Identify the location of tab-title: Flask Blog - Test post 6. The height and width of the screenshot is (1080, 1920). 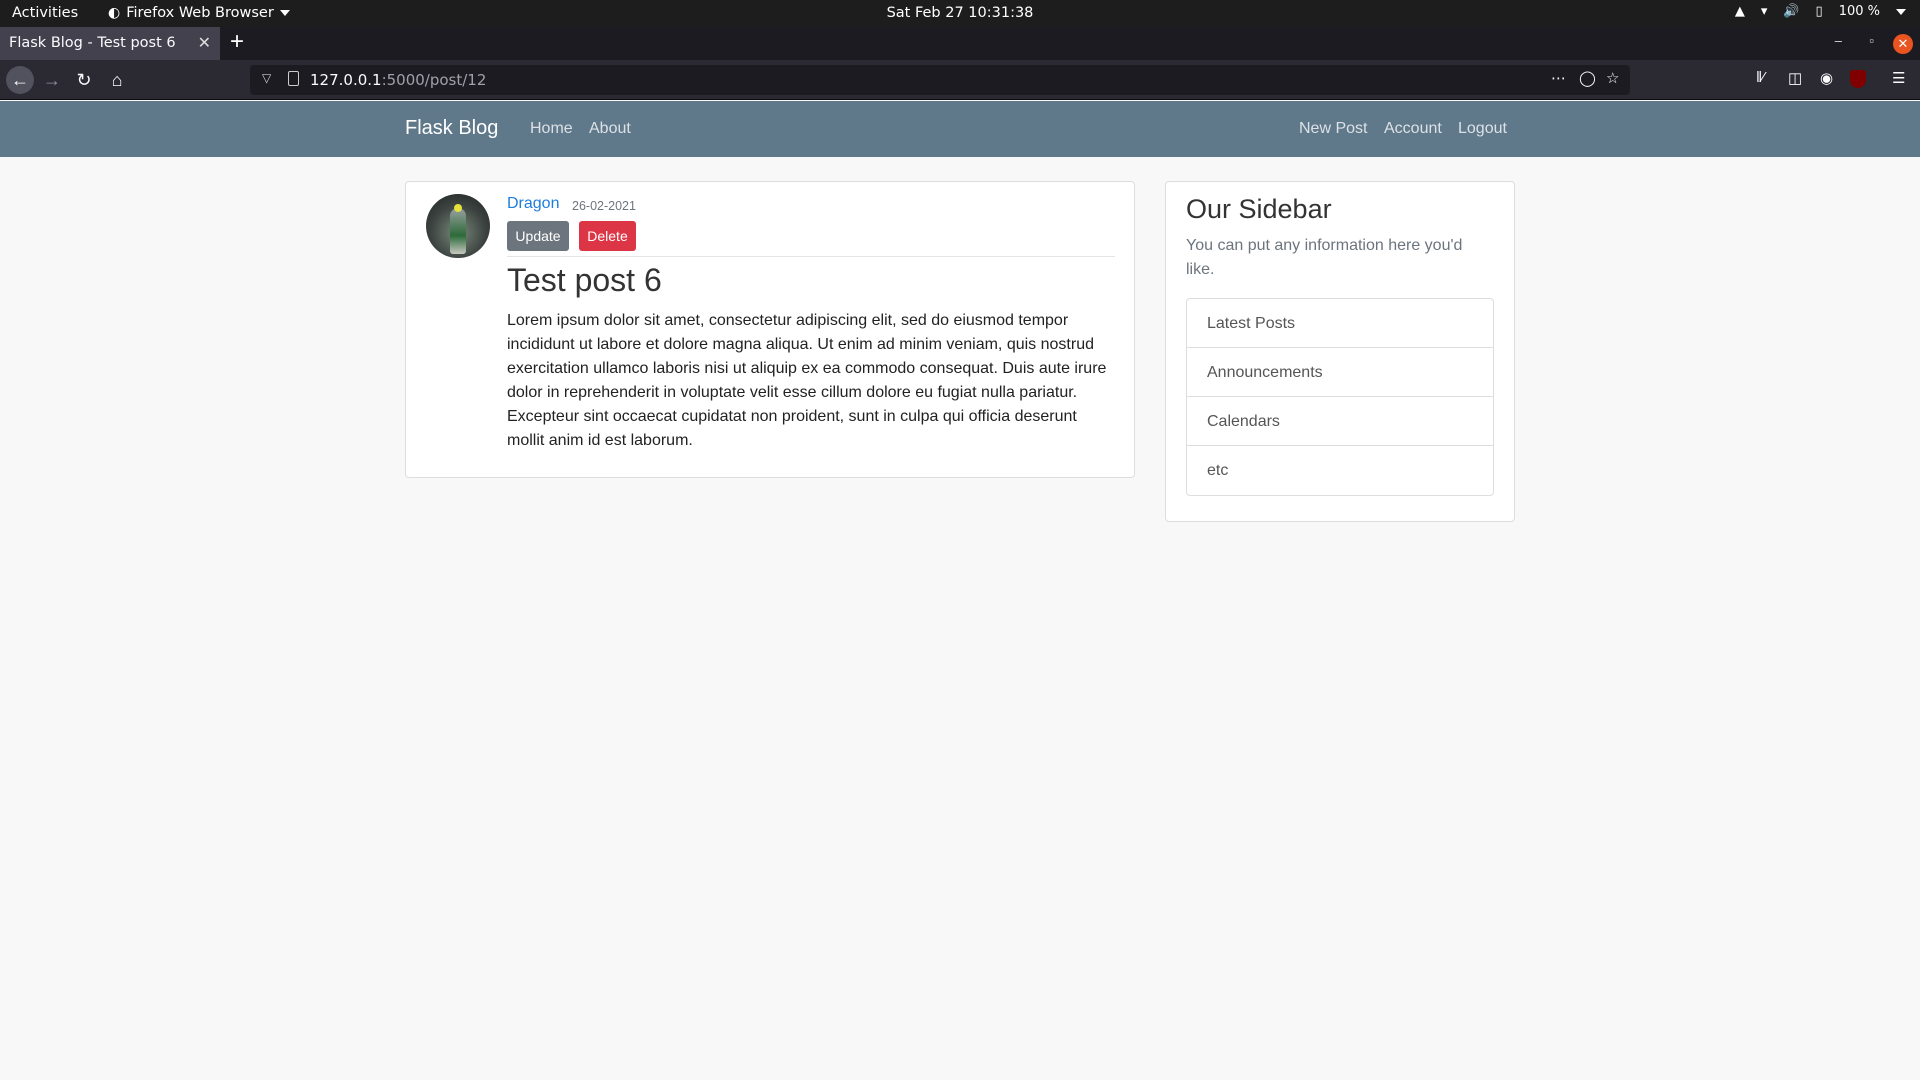
(92, 43).